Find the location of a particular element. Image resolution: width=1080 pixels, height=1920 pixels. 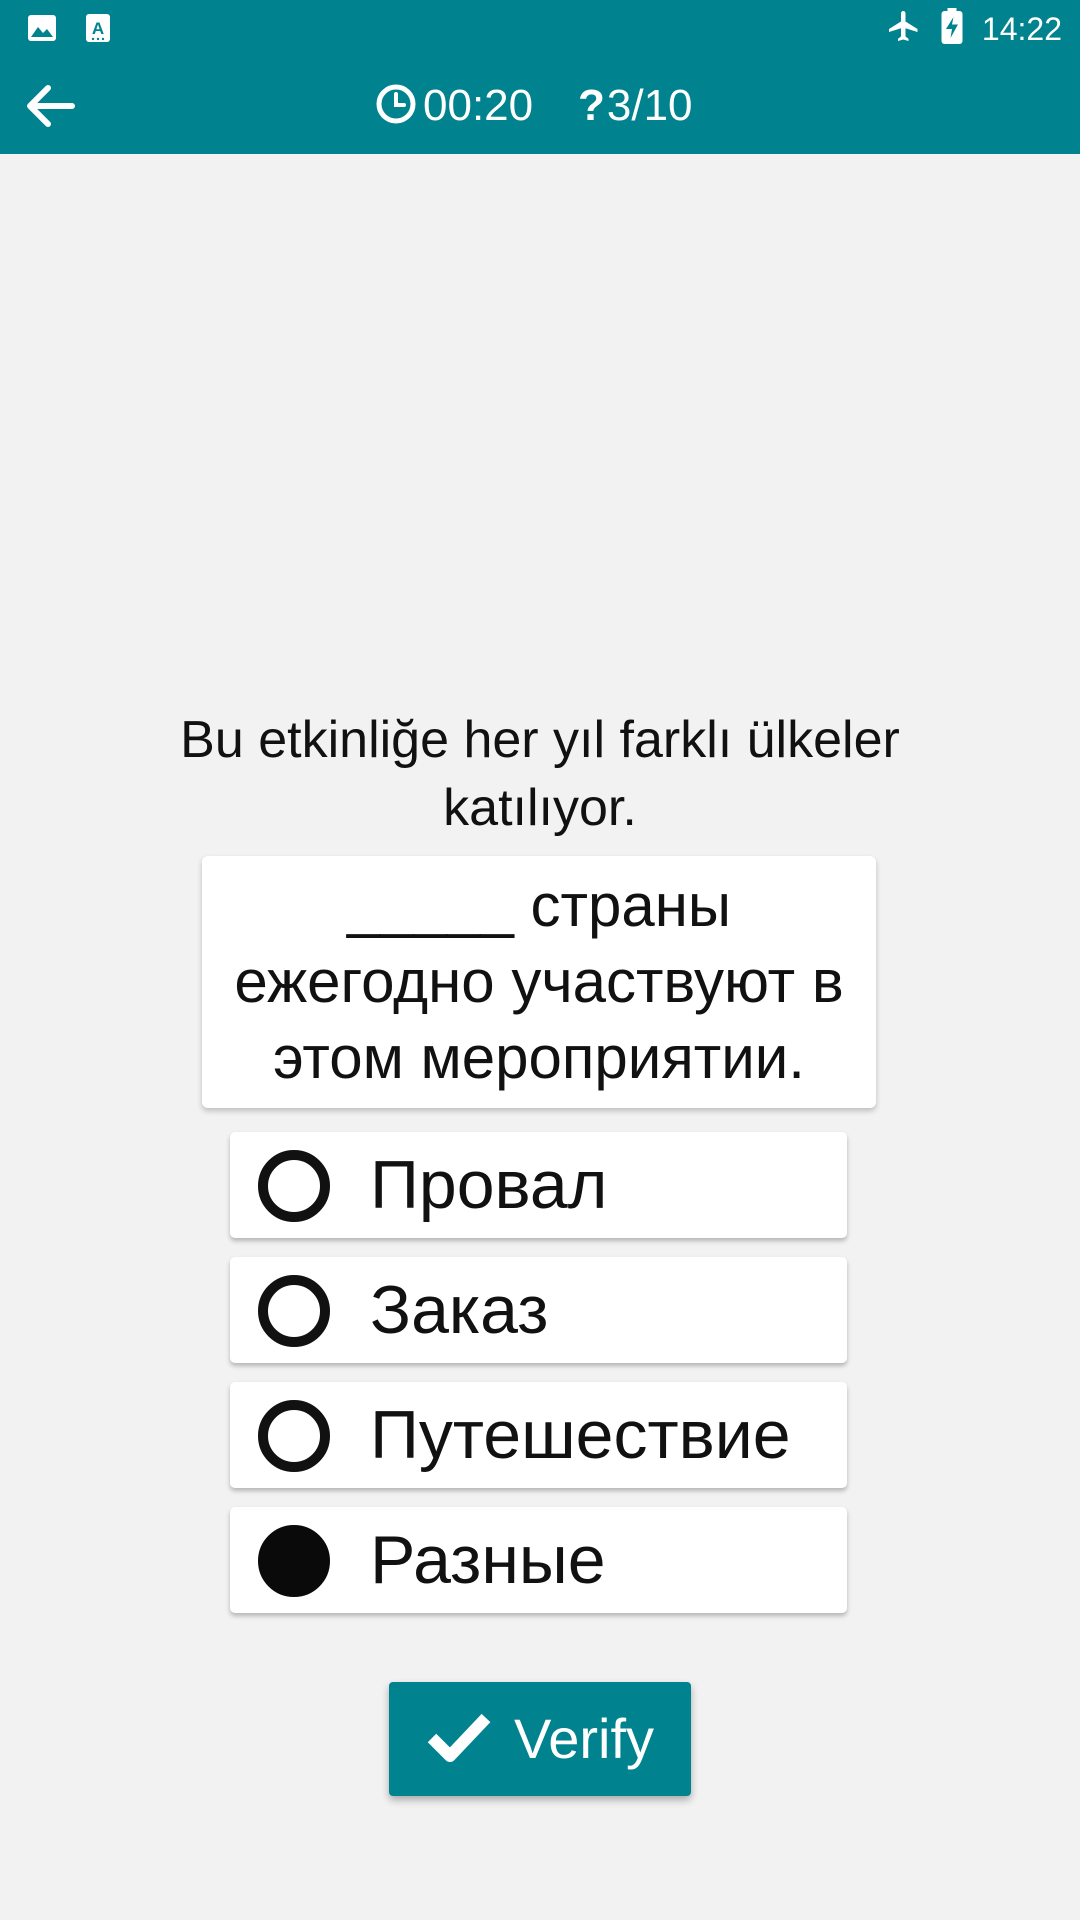

verify-button: Verify is located at coordinates (540, 1739).